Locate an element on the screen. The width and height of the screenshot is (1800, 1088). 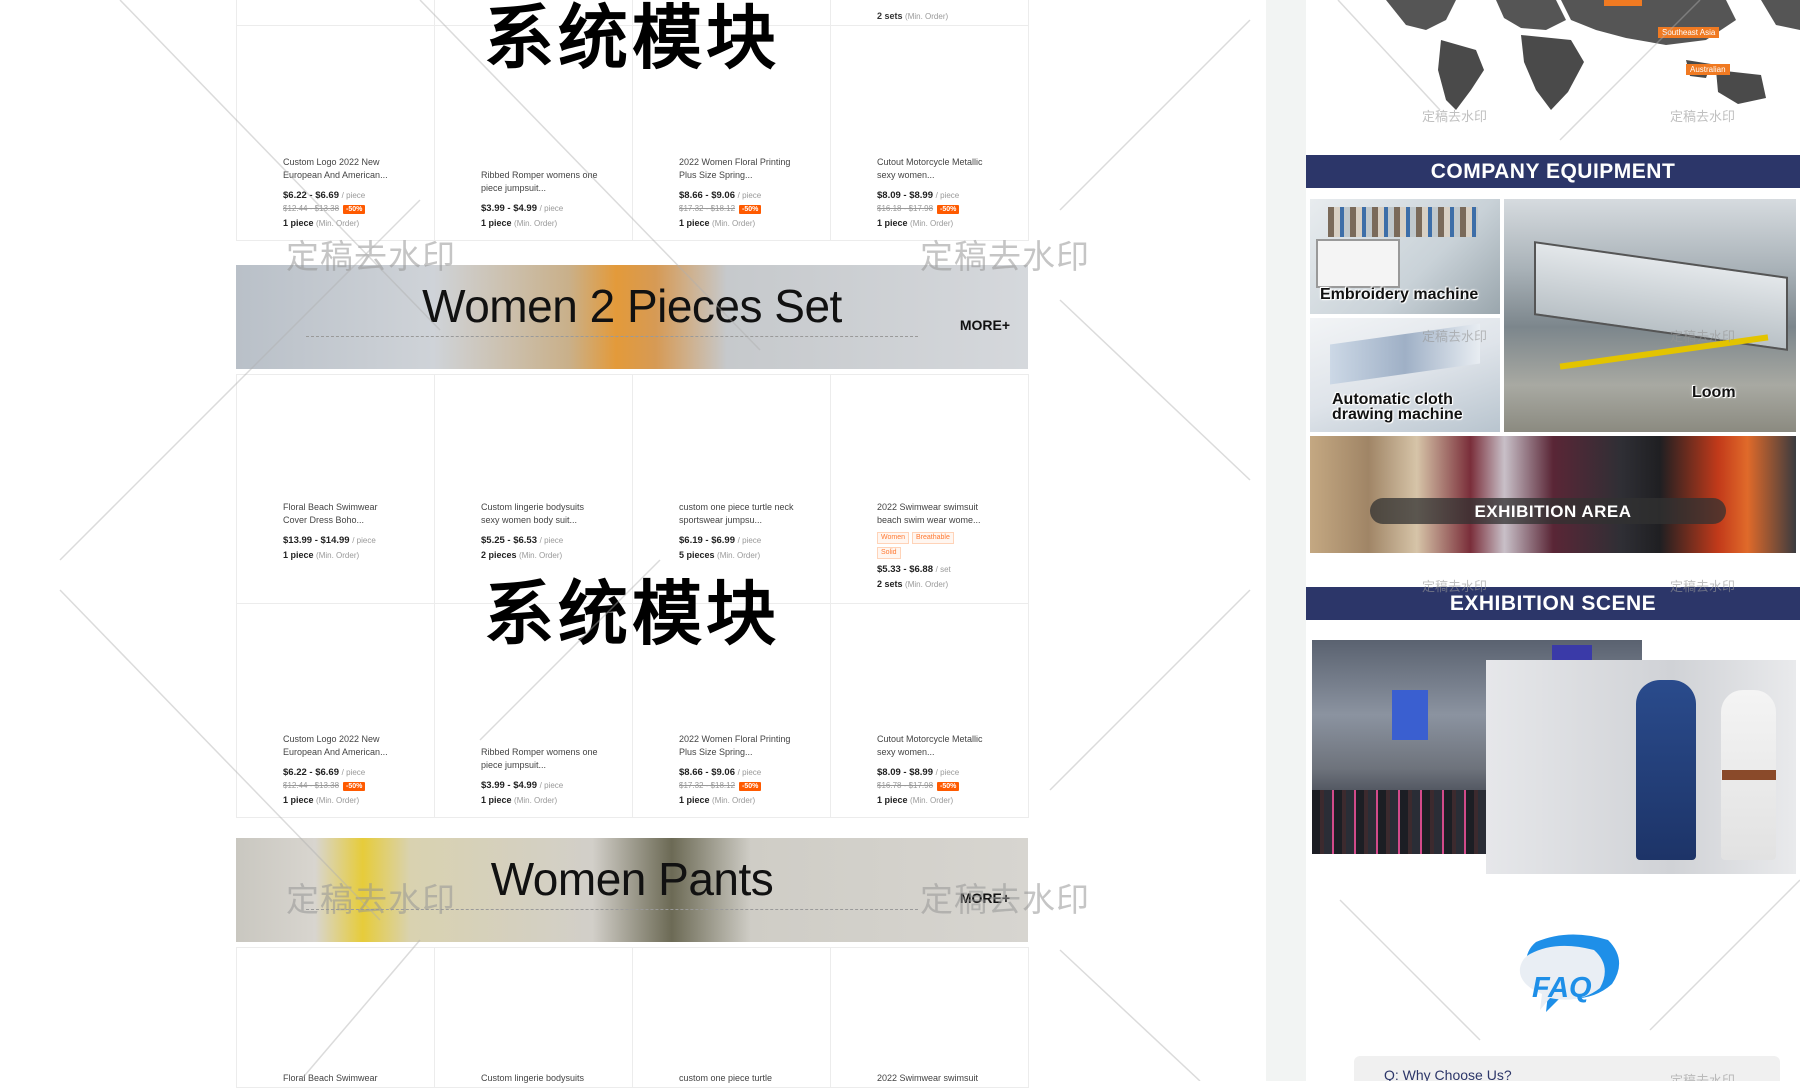
product-price: $6.19 - $6.99 / piece is located at coordinates (720, 540).